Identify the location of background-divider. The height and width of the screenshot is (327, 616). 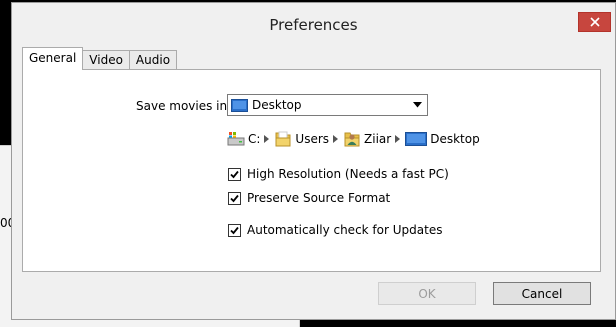
(5, 145).